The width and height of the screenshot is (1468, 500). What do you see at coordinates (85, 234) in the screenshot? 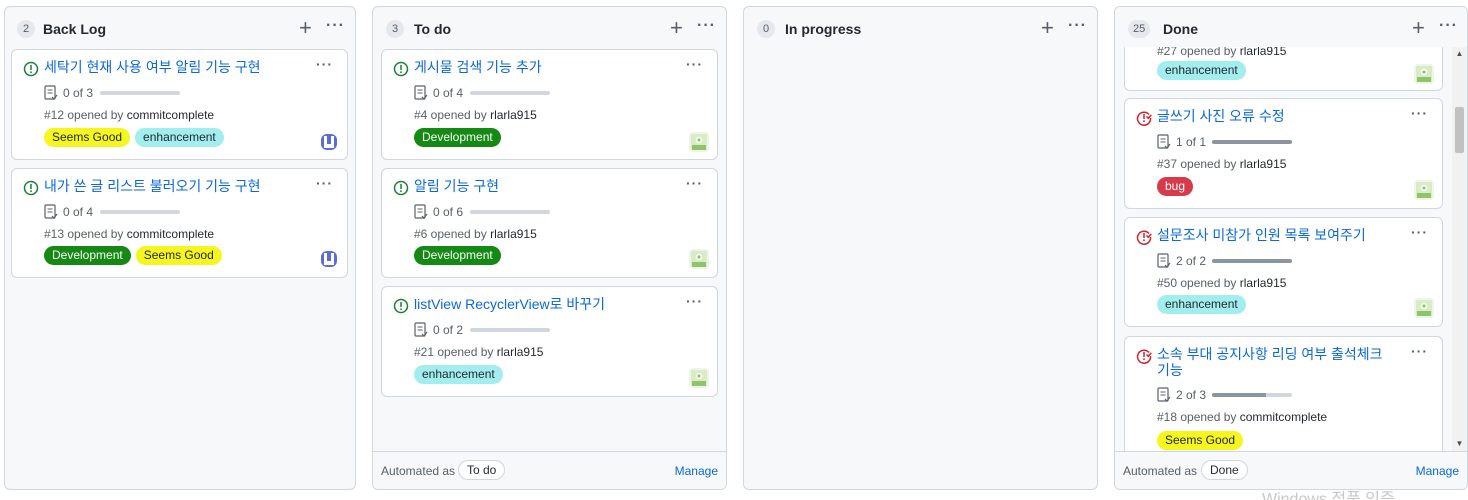
I see `issue-number: #13 opened by` at bounding box center [85, 234].